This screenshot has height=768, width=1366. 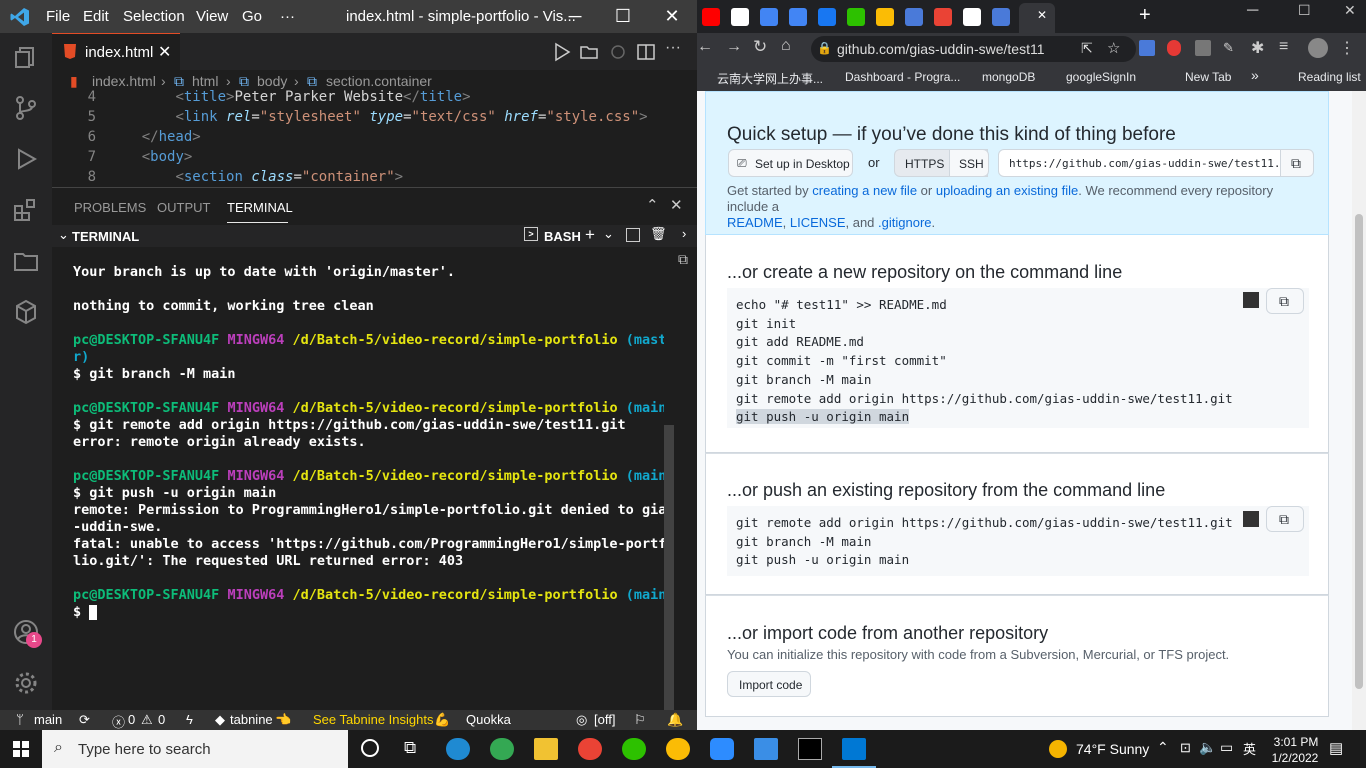 I want to click on language-icon: 英, so click(x=1249, y=748).